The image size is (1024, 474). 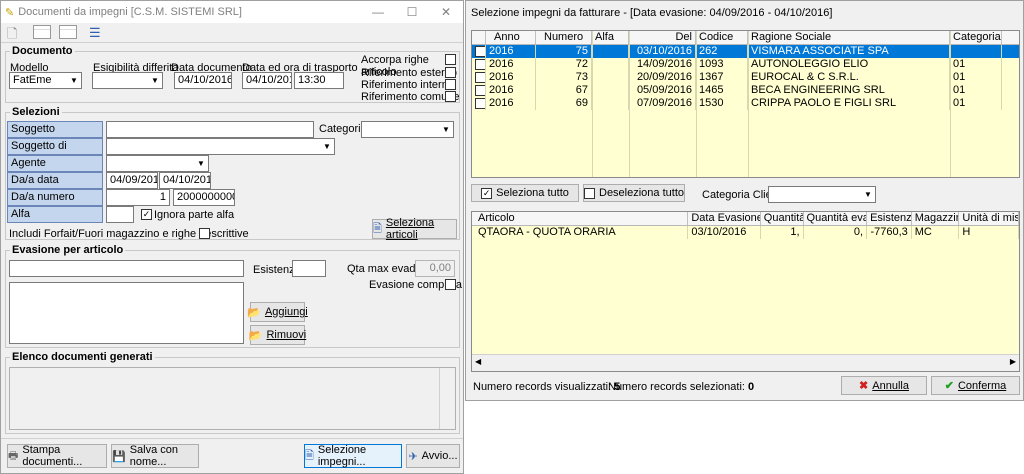 I want to click on maximize-button: ☐, so click(x=412, y=12).